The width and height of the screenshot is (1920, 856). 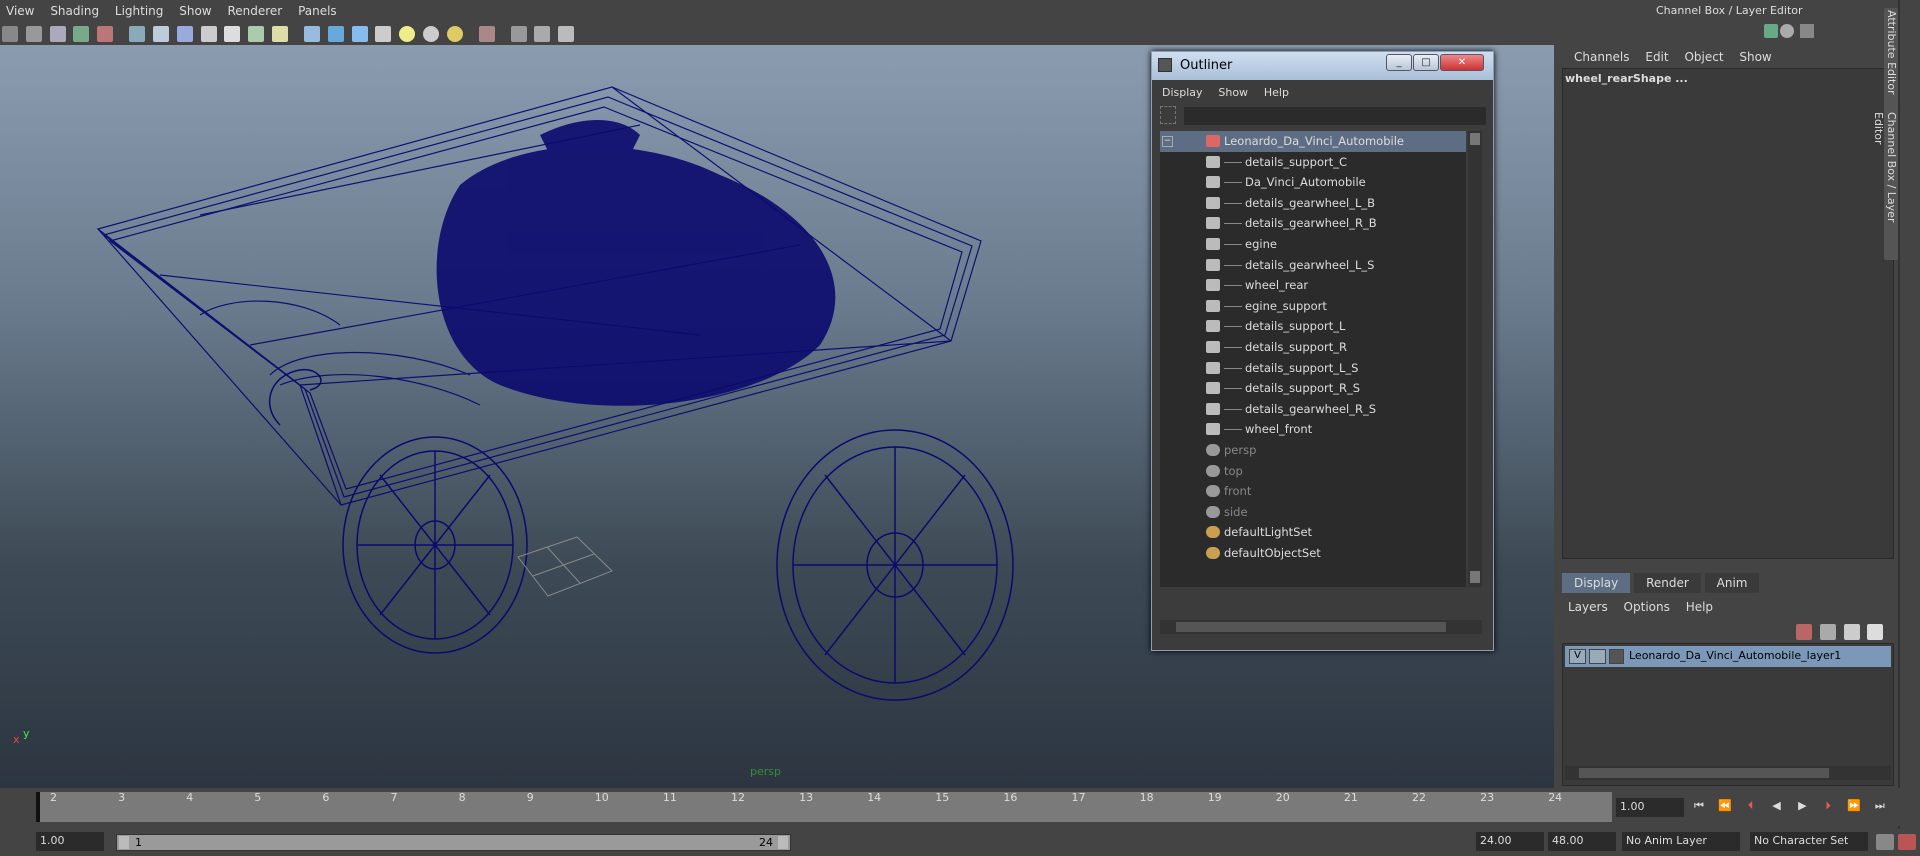 What do you see at coordinates (1313, 244) in the screenshot?
I see `outliner-item: egine` at bounding box center [1313, 244].